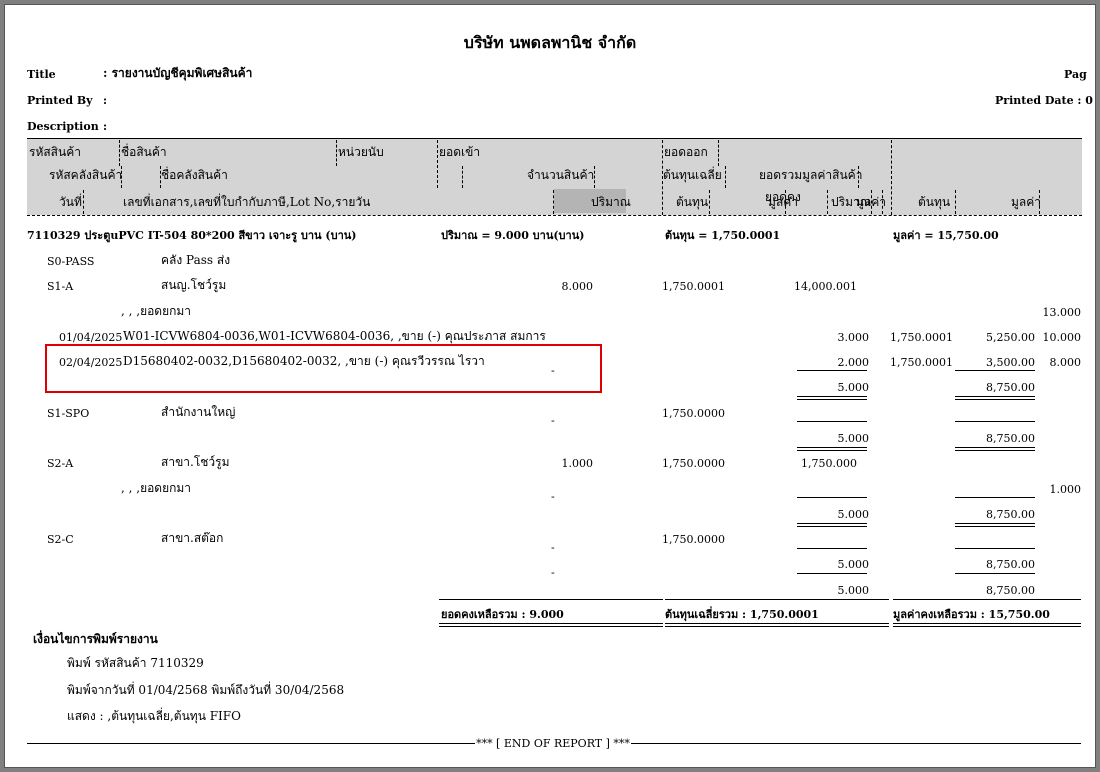 Image resolution: width=1100 pixels, height=772 pixels. Describe the element at coordinates (853, 362) in the screenshot. I see `cell-qty: 2.000` at that location.